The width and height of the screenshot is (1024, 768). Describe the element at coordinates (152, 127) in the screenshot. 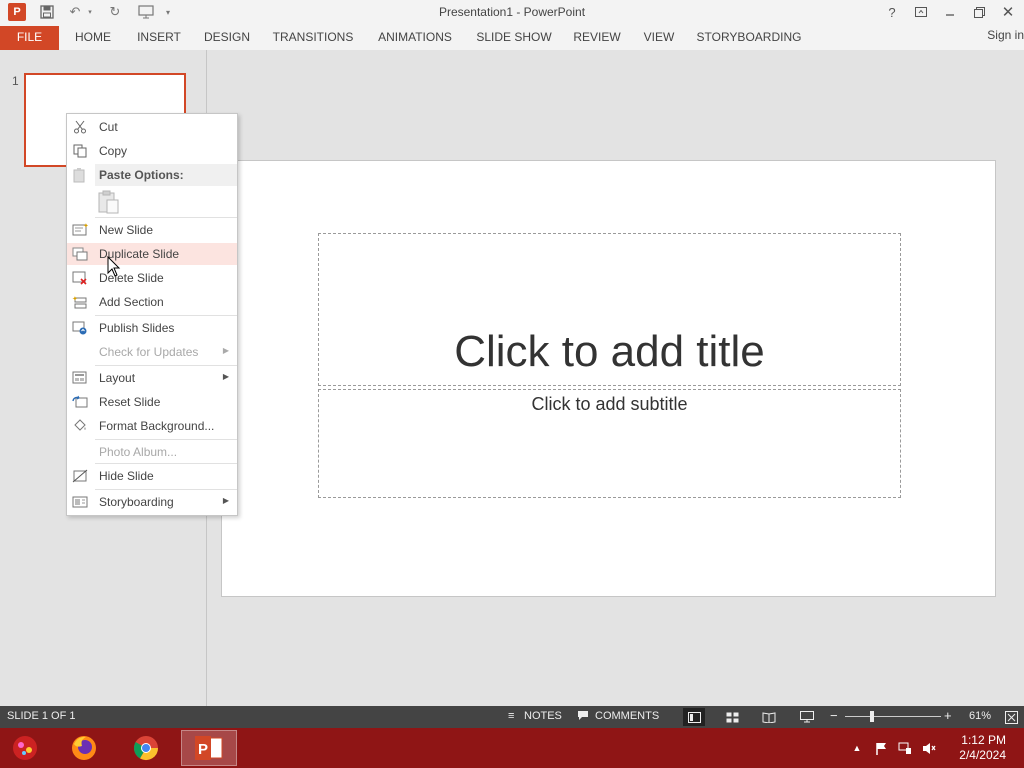

I see `menu-item-cut: Cut` at that location.